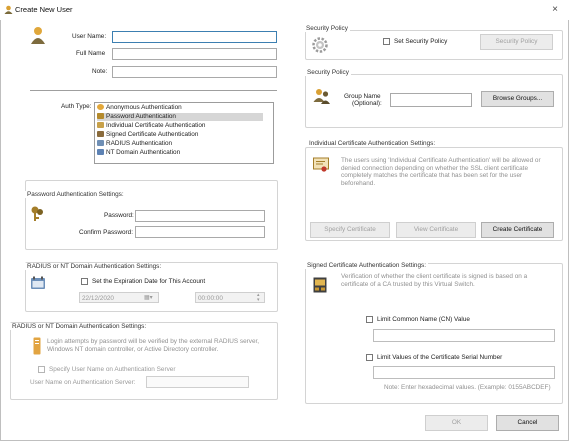 This screenshot has height=441, width=569. What do you see at coordinates (180, 126) in the screenshot?
I see `auth-option-individual-certificate: Individual Certificate Authentication` at bounding box center [180, 126].